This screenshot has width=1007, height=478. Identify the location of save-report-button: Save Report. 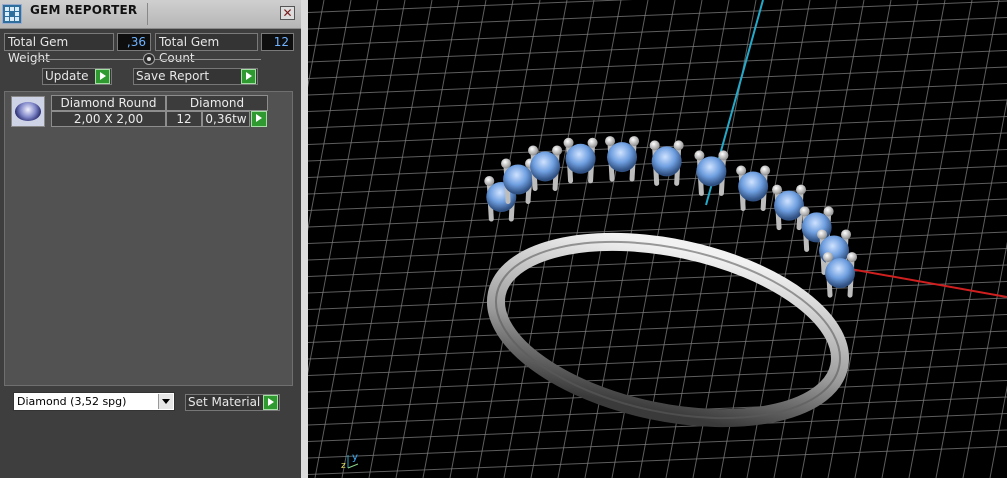
(195, 76).